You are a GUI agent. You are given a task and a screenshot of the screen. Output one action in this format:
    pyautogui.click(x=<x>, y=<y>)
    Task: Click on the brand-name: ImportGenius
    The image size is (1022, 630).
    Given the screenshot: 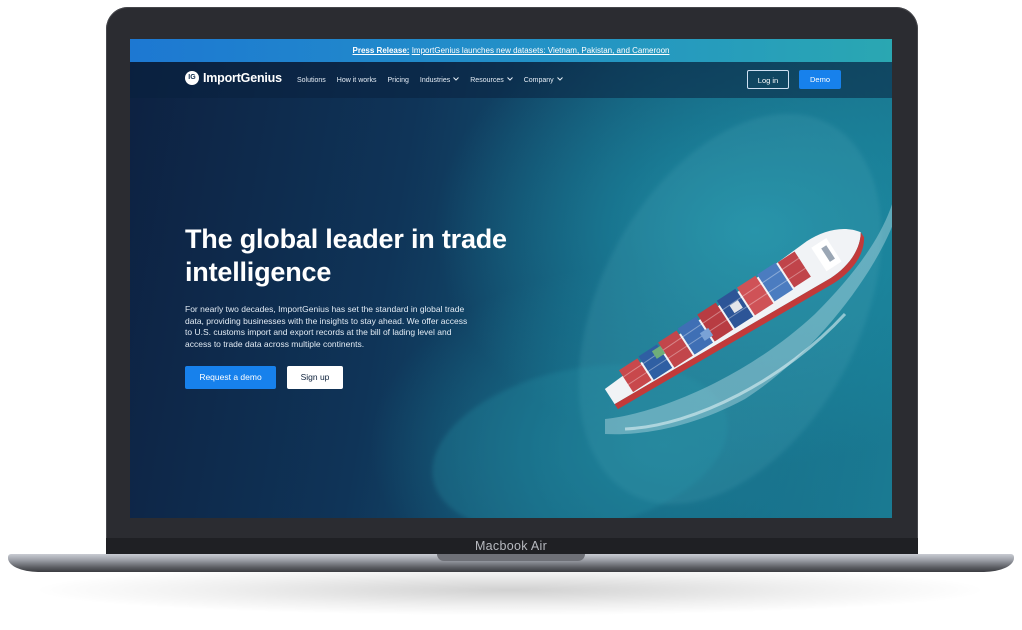 What is the action you would take?
    pyautogui.click(x=242, y=78)
    